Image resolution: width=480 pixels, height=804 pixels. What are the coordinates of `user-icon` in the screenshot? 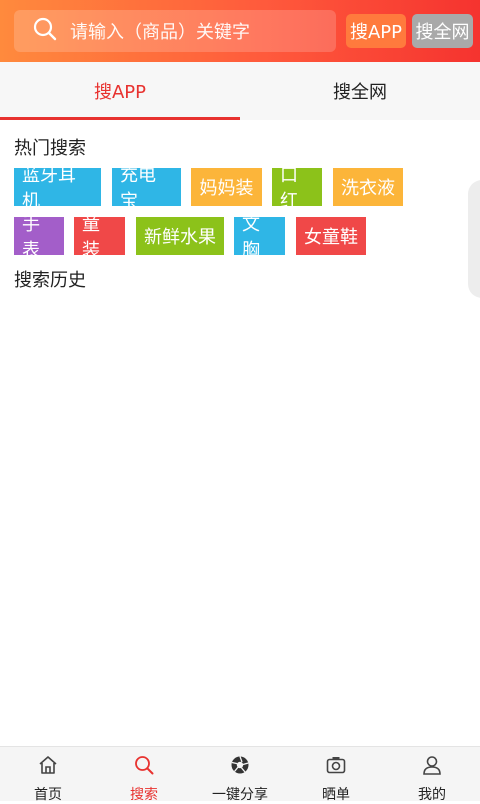 It's located at (432, 767).